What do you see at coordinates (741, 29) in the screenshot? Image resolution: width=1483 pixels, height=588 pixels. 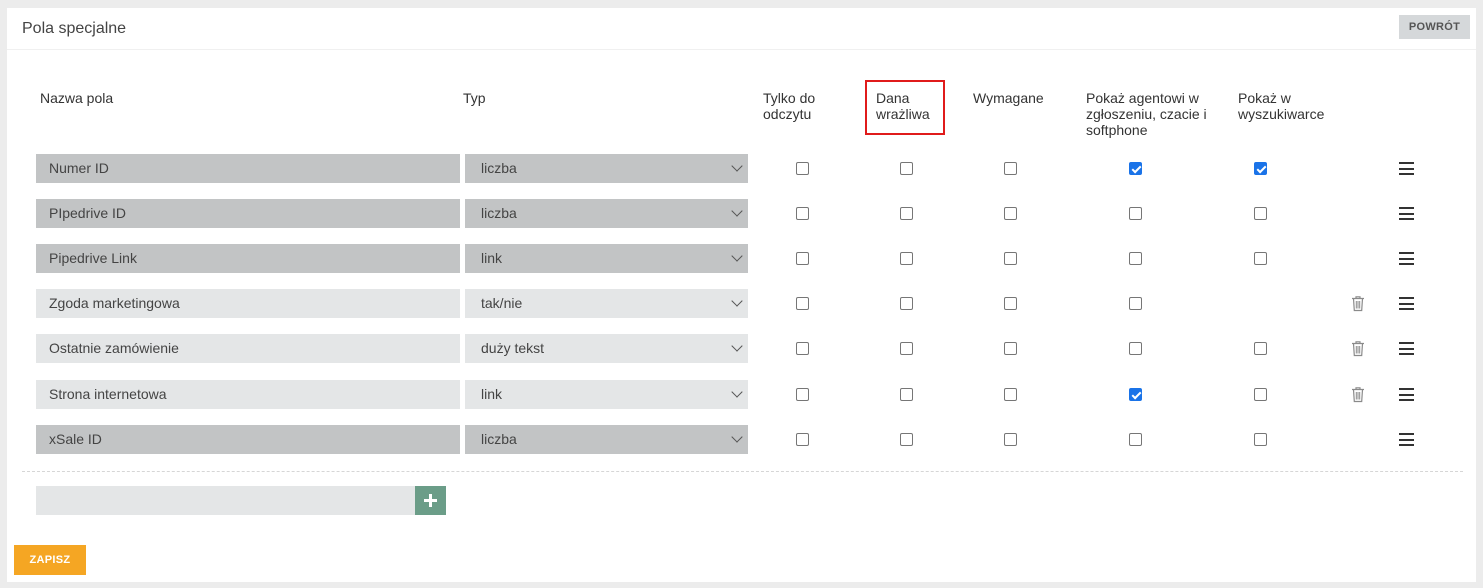 I see `panel-header: Pola specjalne POWRÓT` at bounding box center [741, 29].